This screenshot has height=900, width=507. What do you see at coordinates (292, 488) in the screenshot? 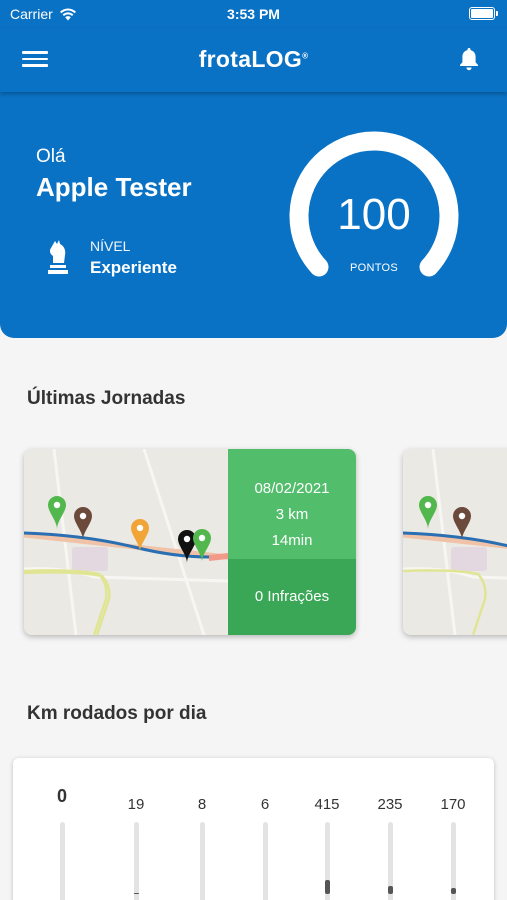
I see `journey-date: 08/02/2021` at bounding box center [292, 488].